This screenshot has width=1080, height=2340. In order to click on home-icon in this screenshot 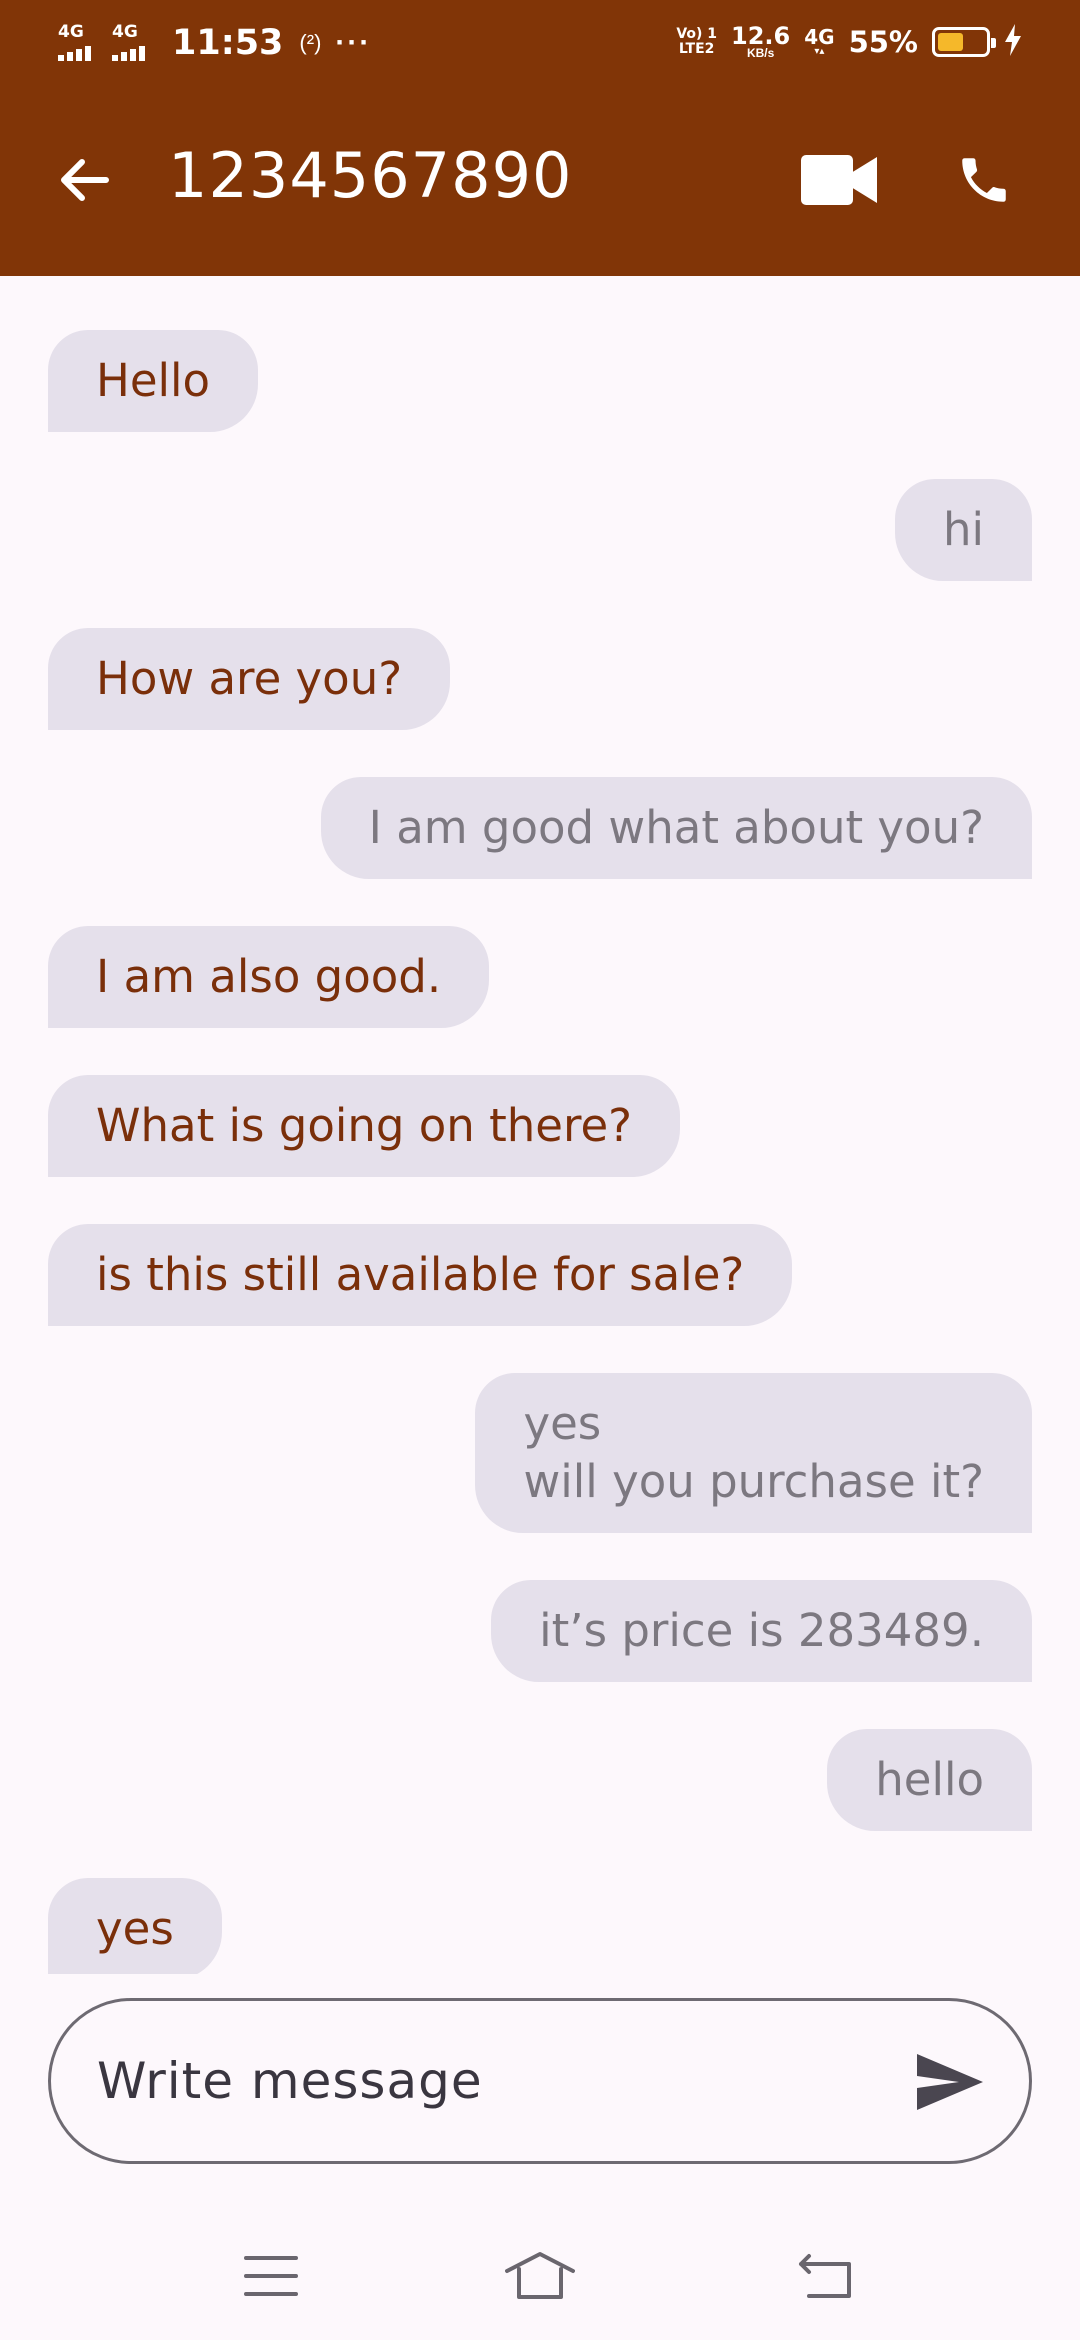, I will do `click(540, 2275)`.